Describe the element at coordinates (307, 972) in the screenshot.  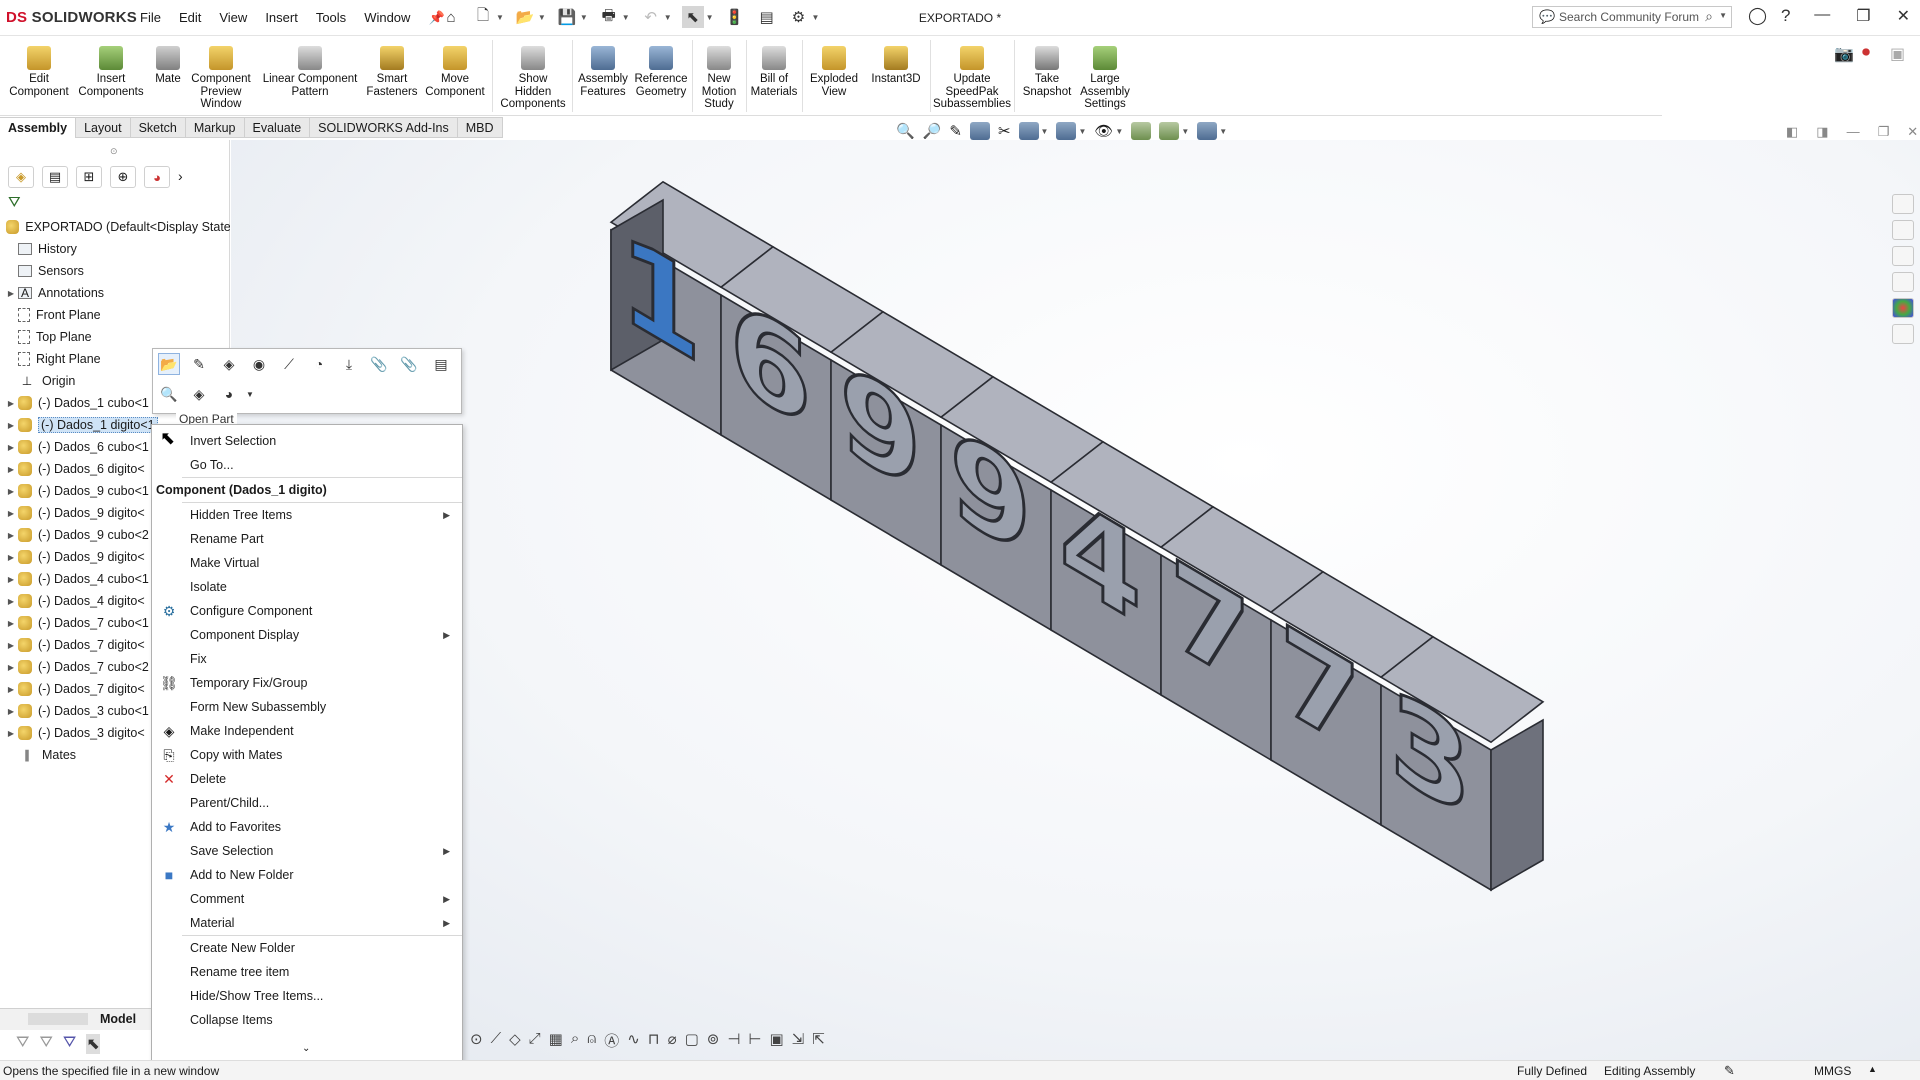
I see `menu-item: Rename tree item` at that location.